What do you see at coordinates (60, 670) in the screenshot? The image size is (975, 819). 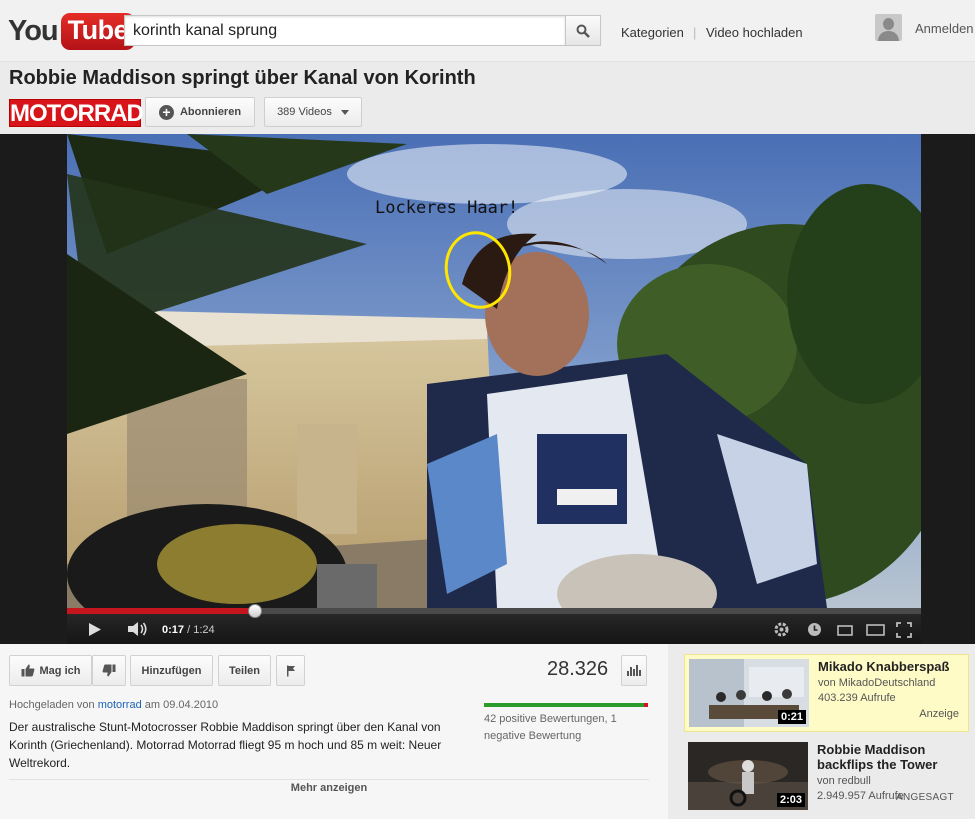 I see `like-label: Mag ich` at bounding box center [60, 670].